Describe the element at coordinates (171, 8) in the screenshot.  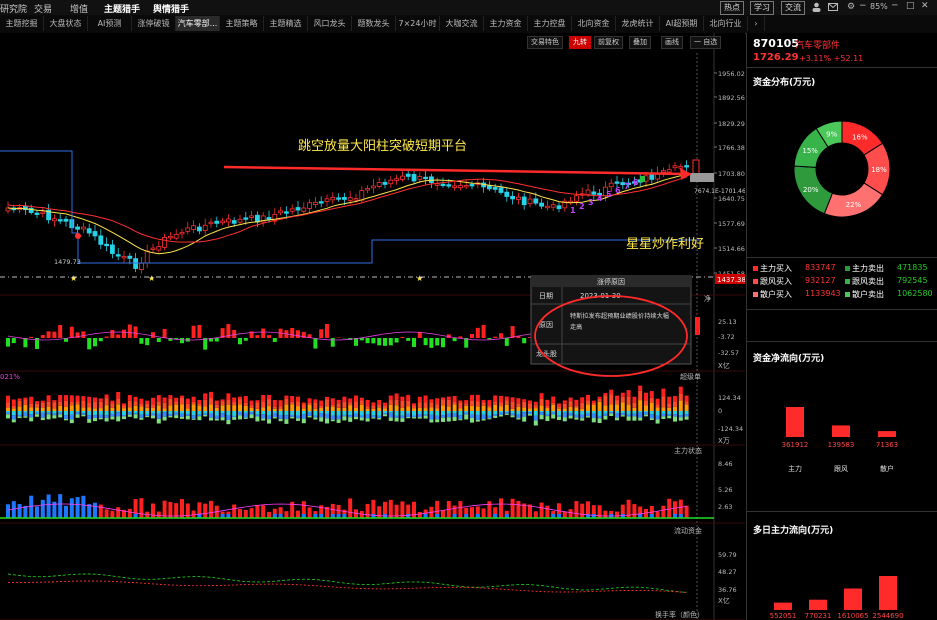
I see `menu-item-sentiment-hunter: 舆情猎手` at that location.